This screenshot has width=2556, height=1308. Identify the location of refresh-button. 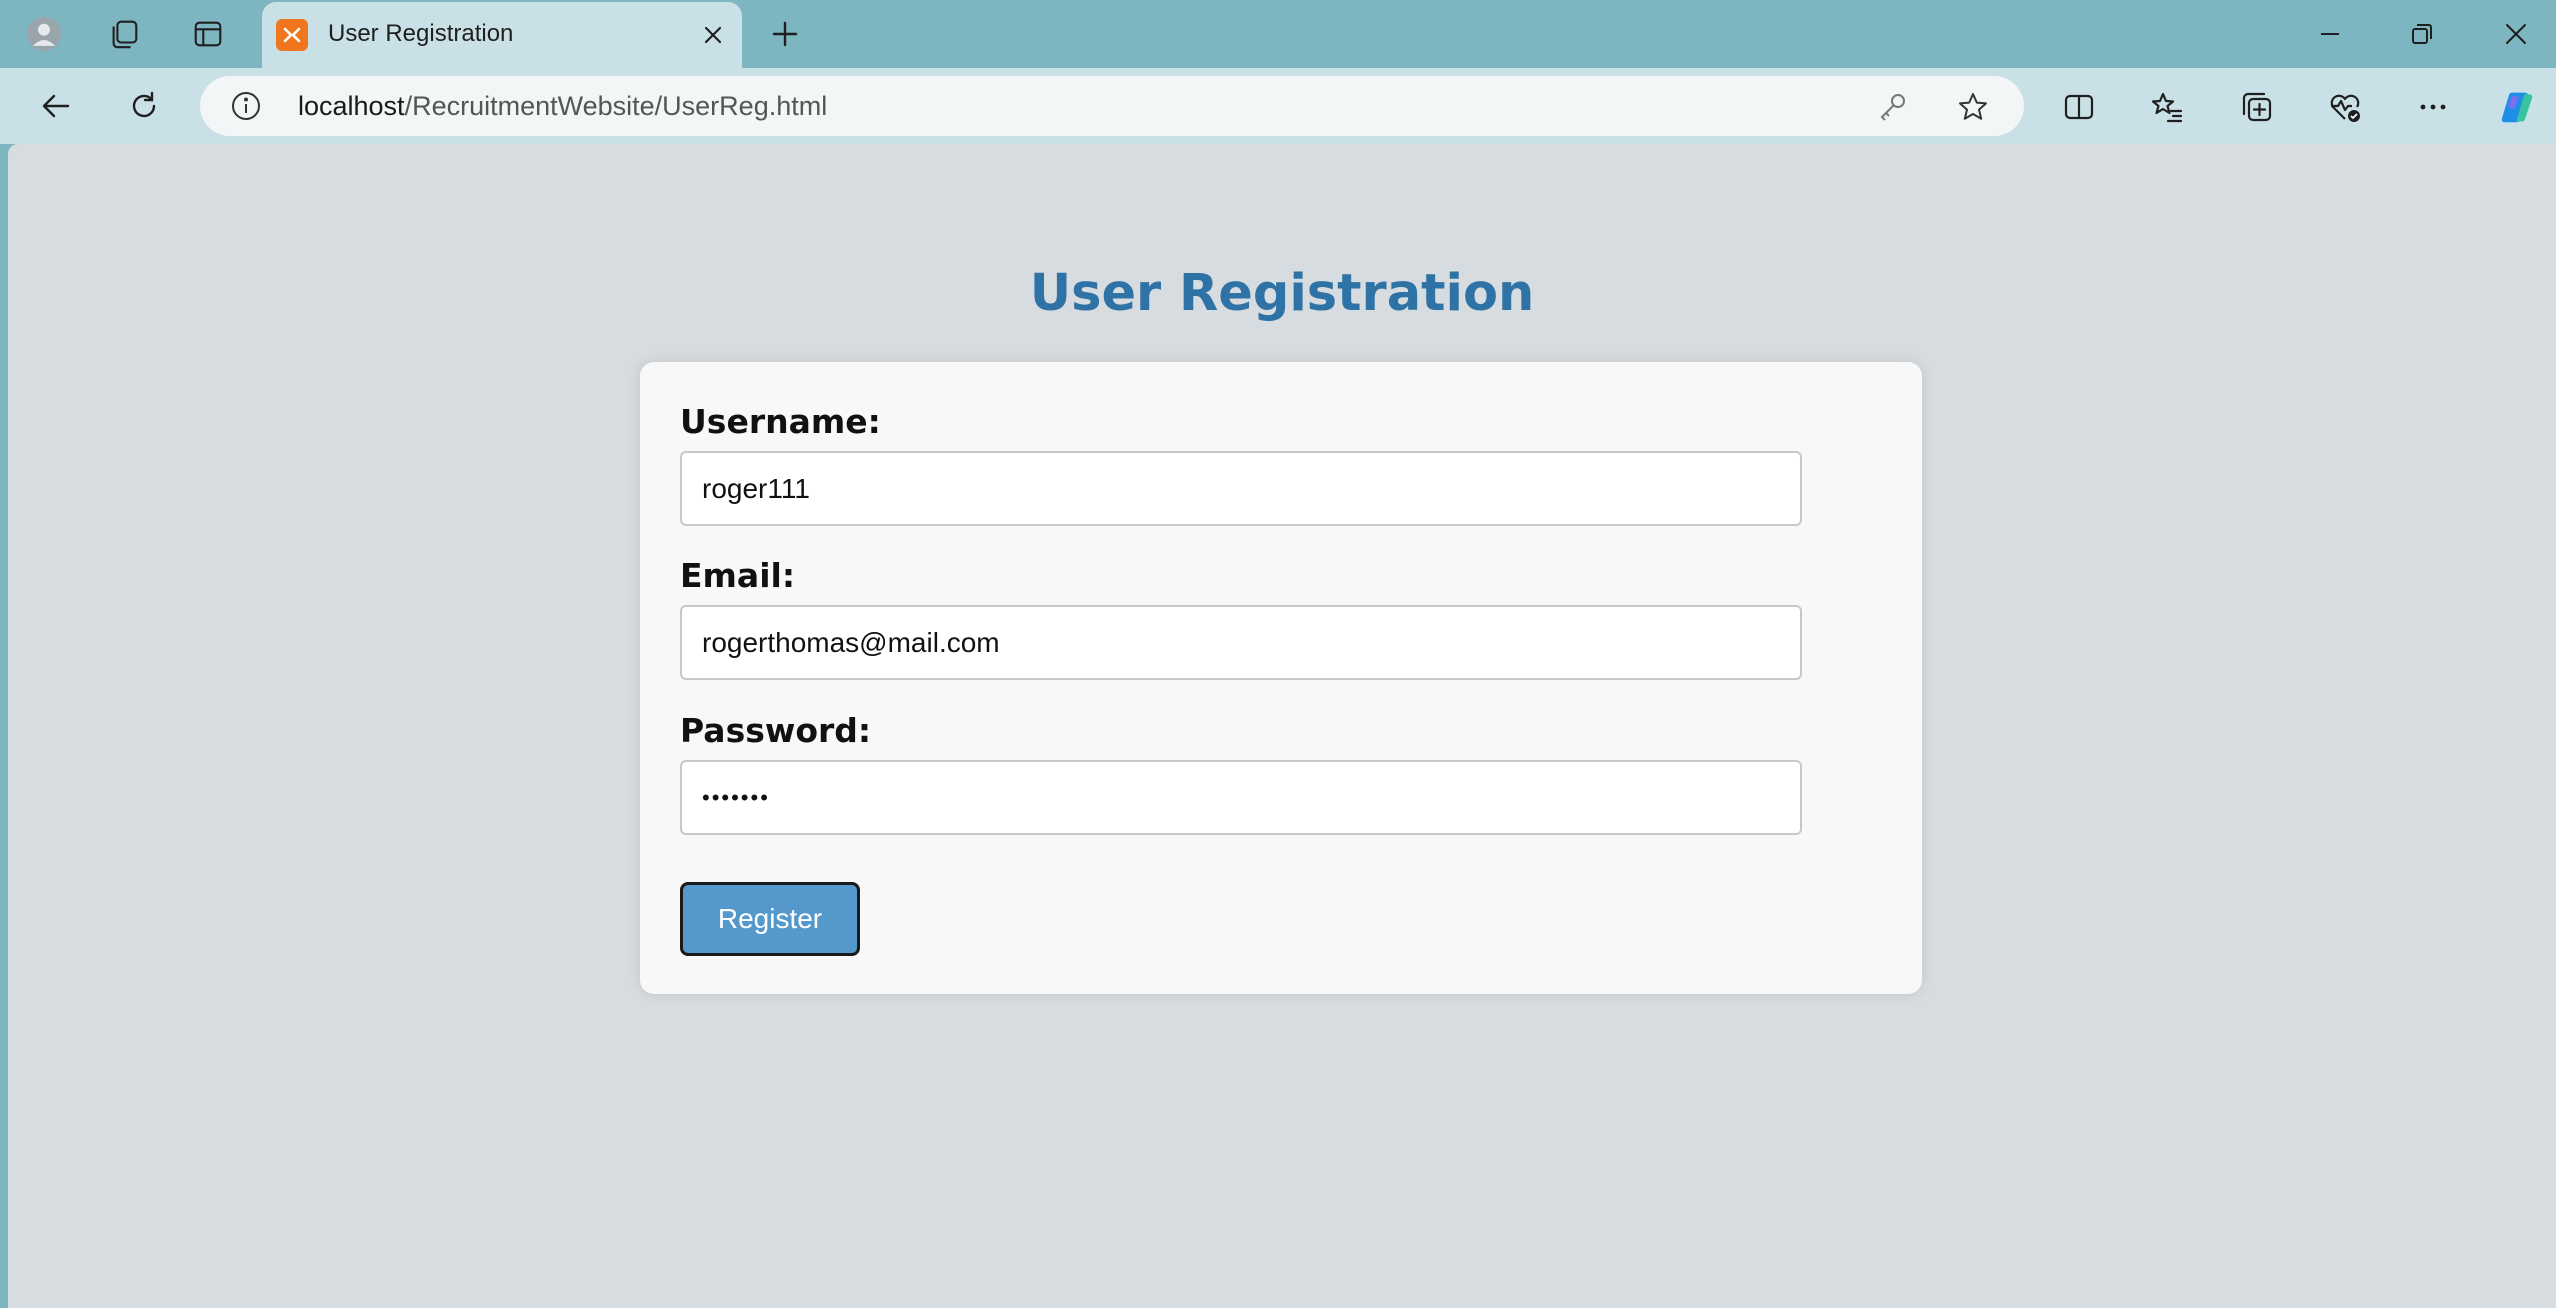
(144, 106).